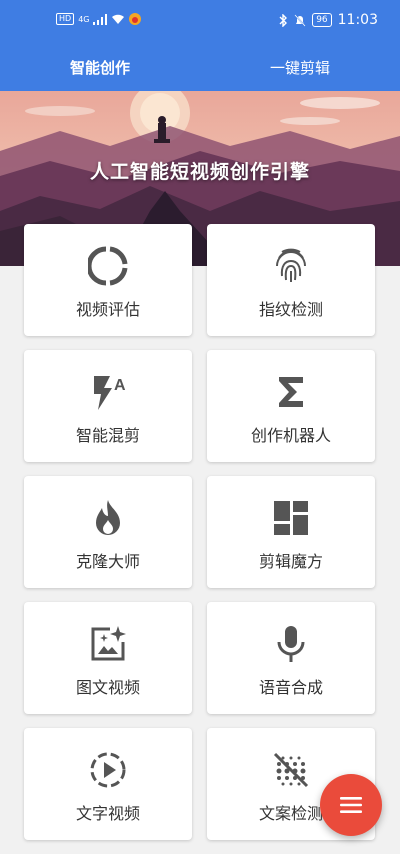 The width and height of the screenshot is (400, 854). What do you see at coordinates (108, 392) in the screenshot?
I see `flash-auto-icon: A` at bounding box center [108, 392].